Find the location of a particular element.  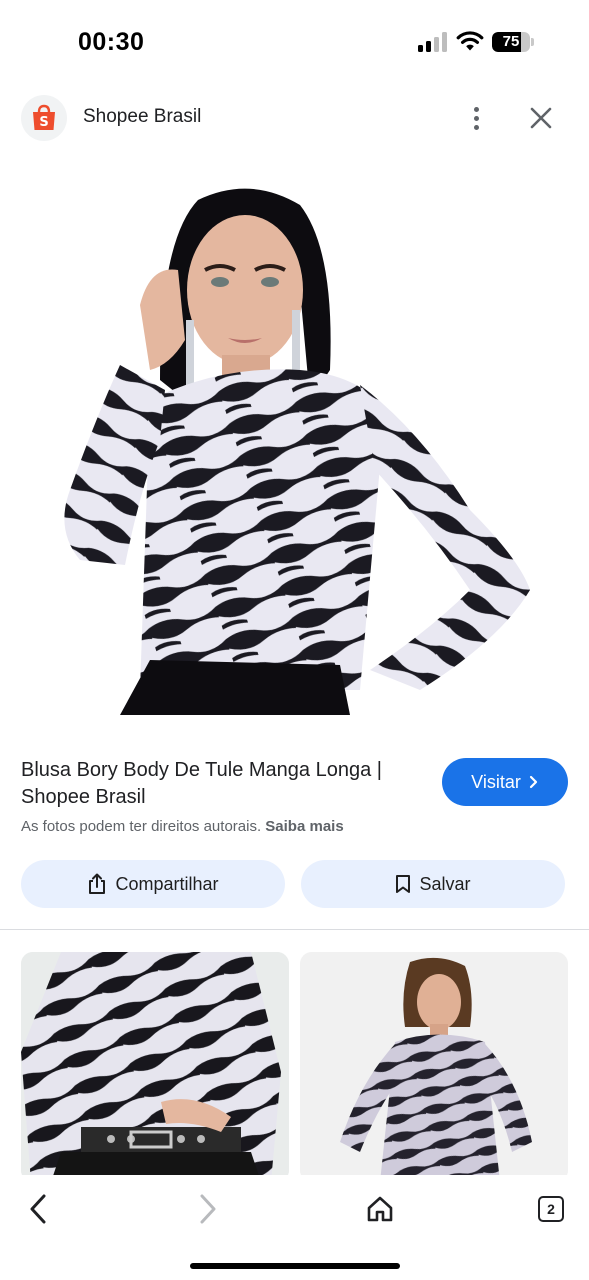

back-button is located at coordinates (38, 1209).